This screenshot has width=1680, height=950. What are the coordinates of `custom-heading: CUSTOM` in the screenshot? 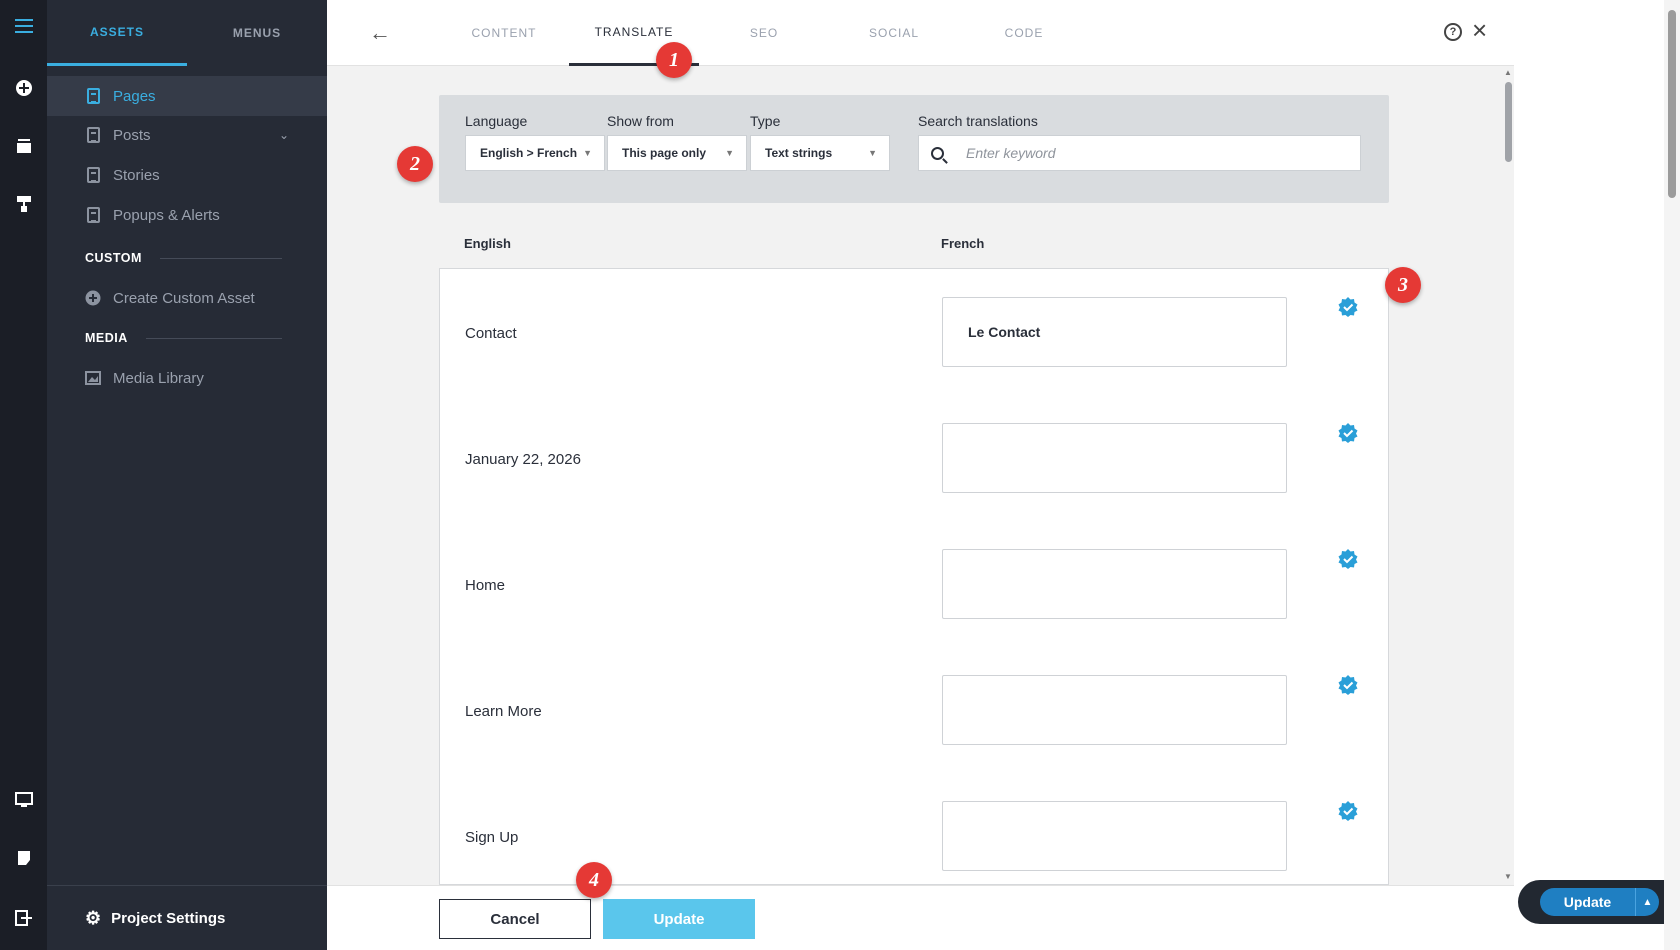 It's located at (183, 258).